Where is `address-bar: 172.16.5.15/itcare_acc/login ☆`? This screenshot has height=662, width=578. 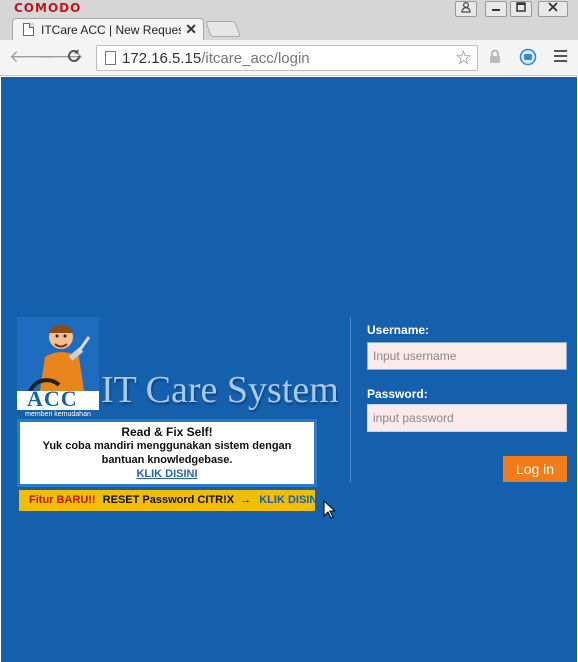
address-bar: 172.16.5.15/itcare_acc/login ☆ is located at coordinates (287, 58).